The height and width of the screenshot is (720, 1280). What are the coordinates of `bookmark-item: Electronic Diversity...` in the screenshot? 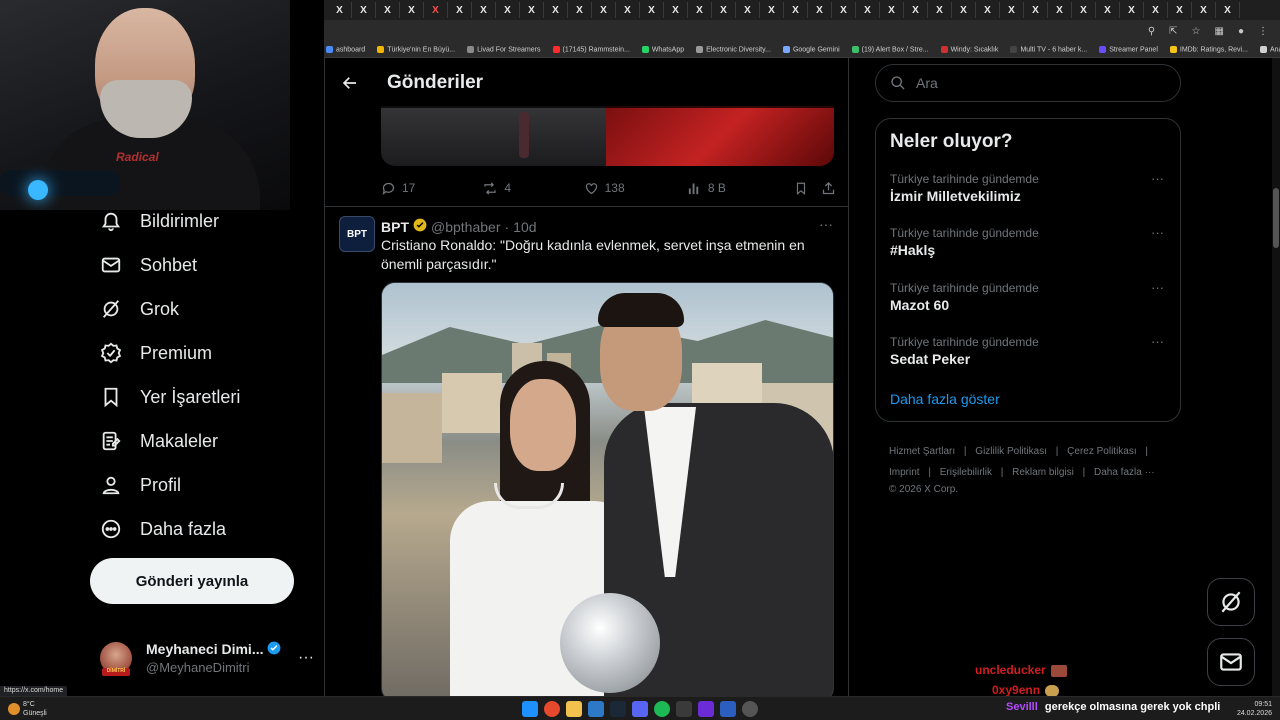 It's located at (733, 49).